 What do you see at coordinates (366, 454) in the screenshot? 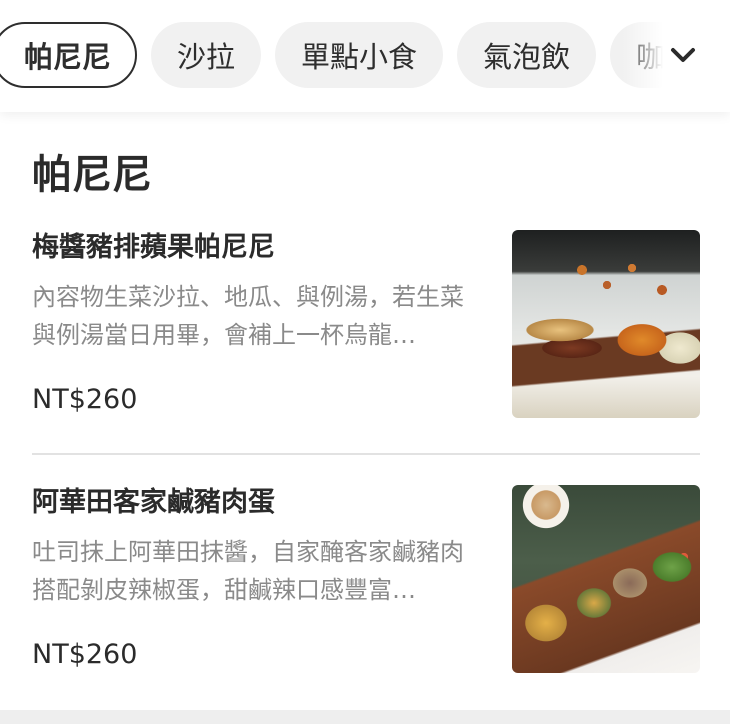
I see `item-divider` at bounding box center [366, 454].